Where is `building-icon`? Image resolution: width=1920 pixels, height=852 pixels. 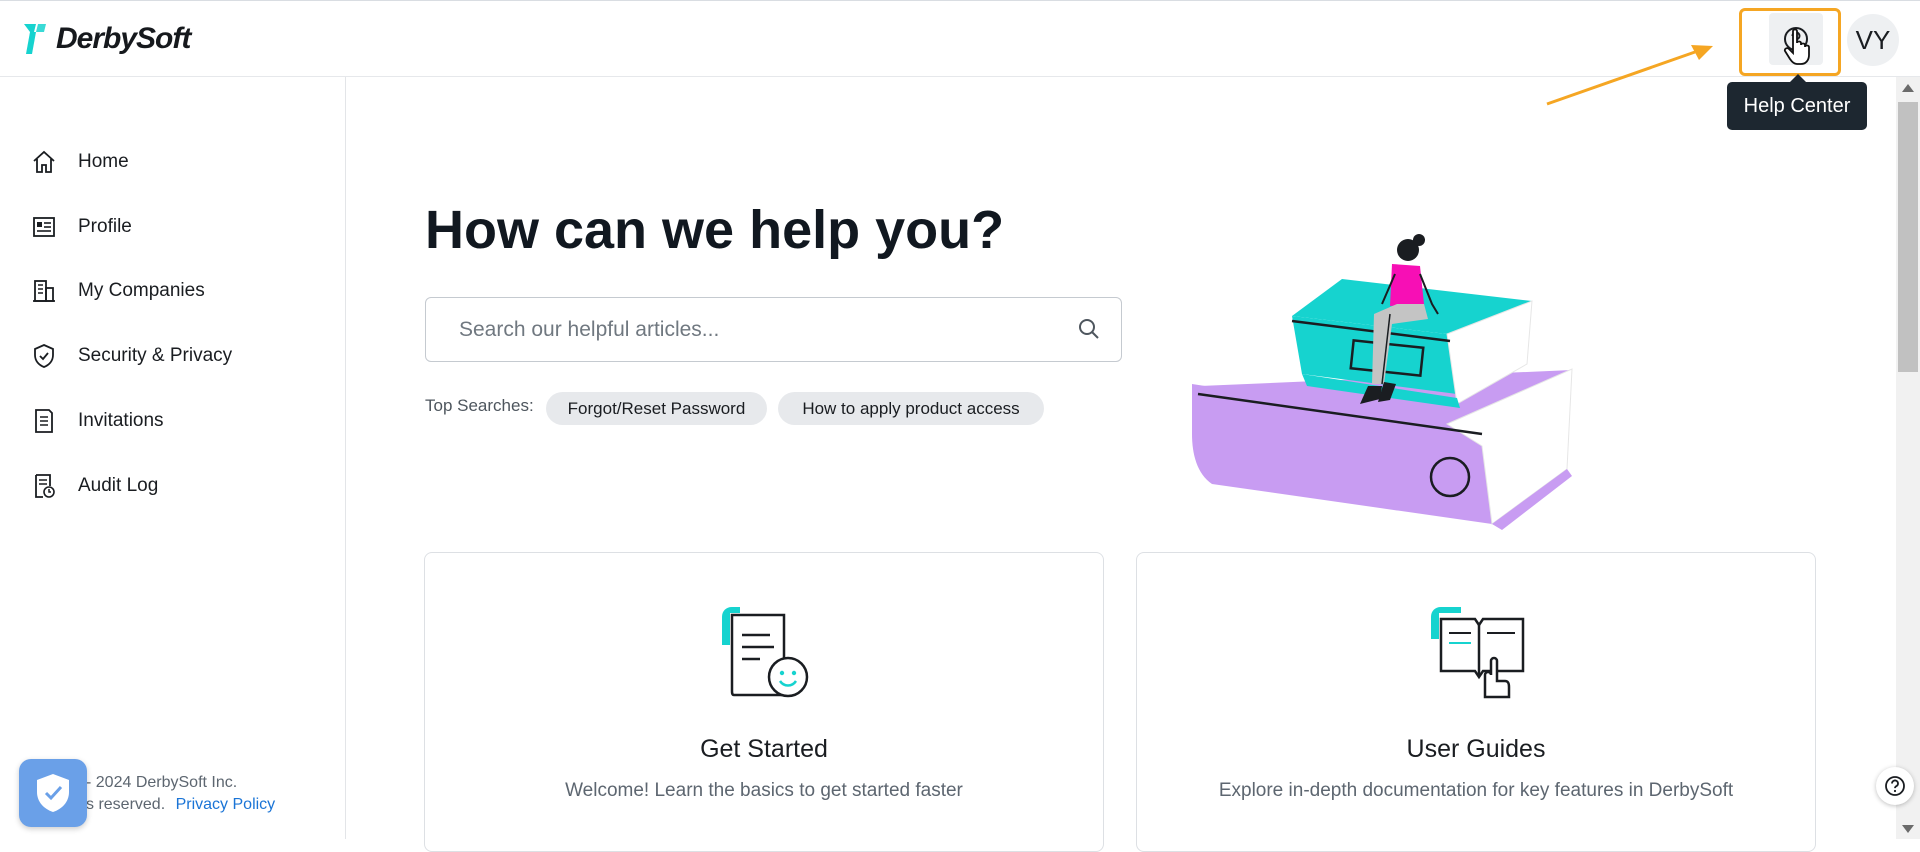
building-icon is located at coordinates (44, 291).